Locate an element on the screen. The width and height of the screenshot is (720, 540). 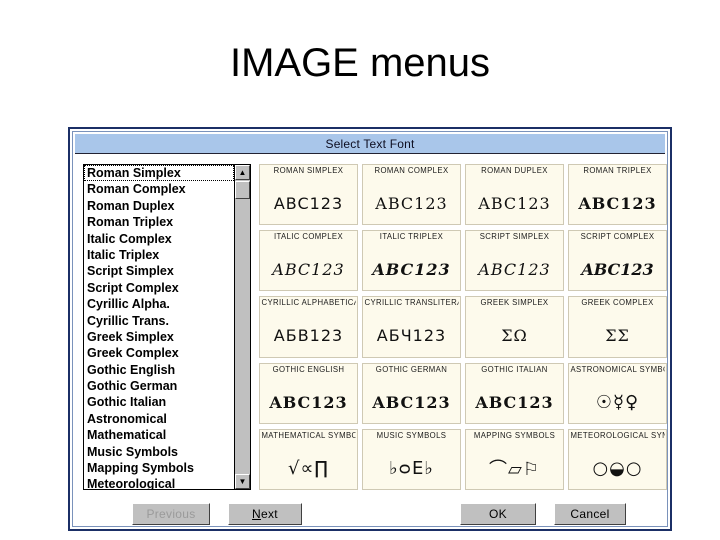
font-preview-label: GOTHIC ITALIAN is located at coordinates (514, 369).